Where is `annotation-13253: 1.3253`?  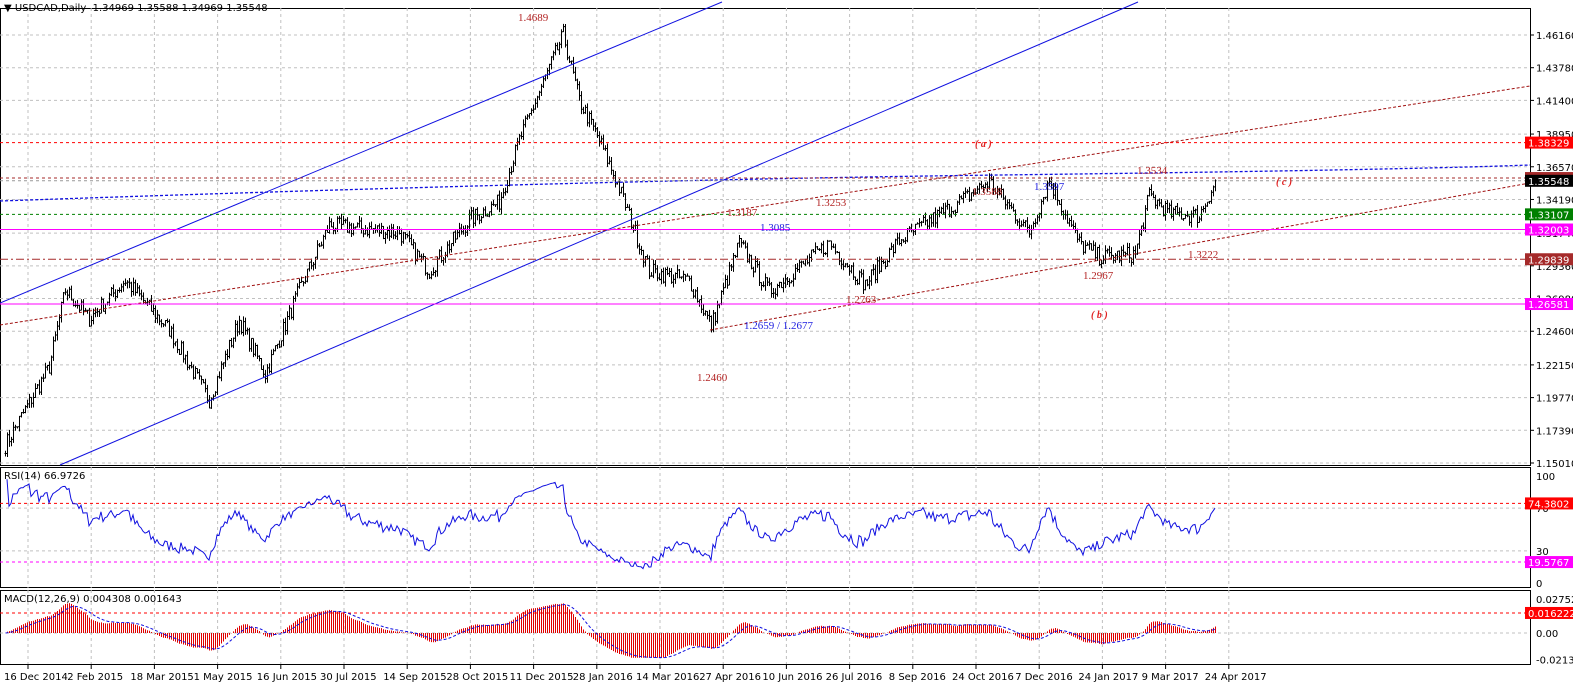
annotation-13253: 1.3253 is located at coordinates (831, 203).